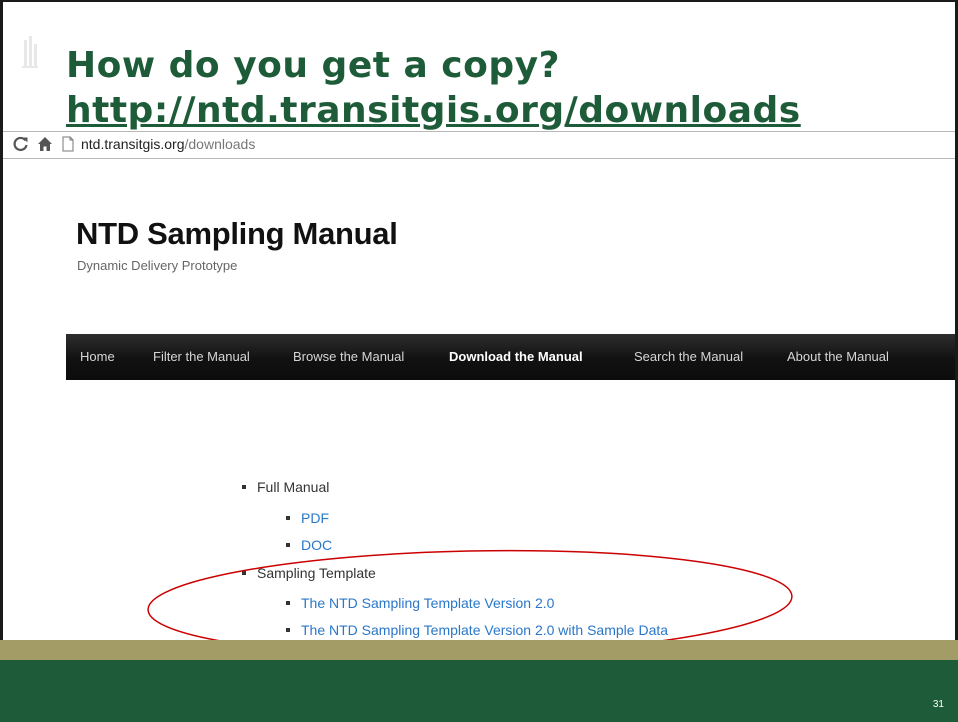 The image size is (958, 722). I want to click on slide-title: How do you get a copy?, so click(313, 65).